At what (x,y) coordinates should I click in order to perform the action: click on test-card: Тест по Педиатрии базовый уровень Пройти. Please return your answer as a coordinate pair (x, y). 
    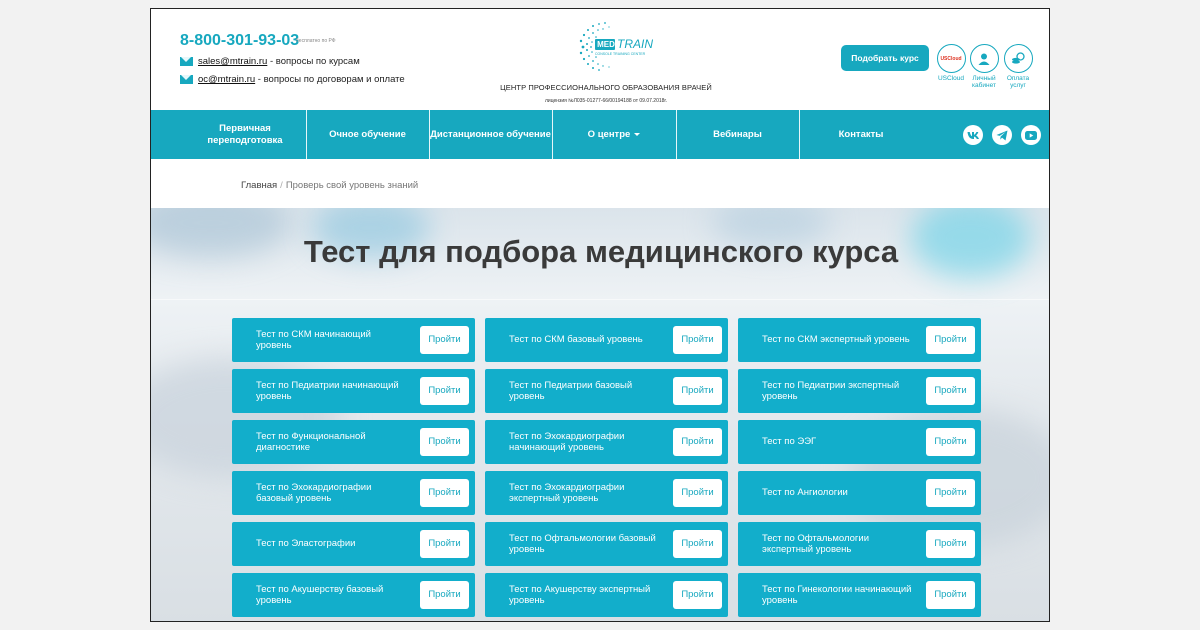
    Looking at the image, I should click on (606, 391).